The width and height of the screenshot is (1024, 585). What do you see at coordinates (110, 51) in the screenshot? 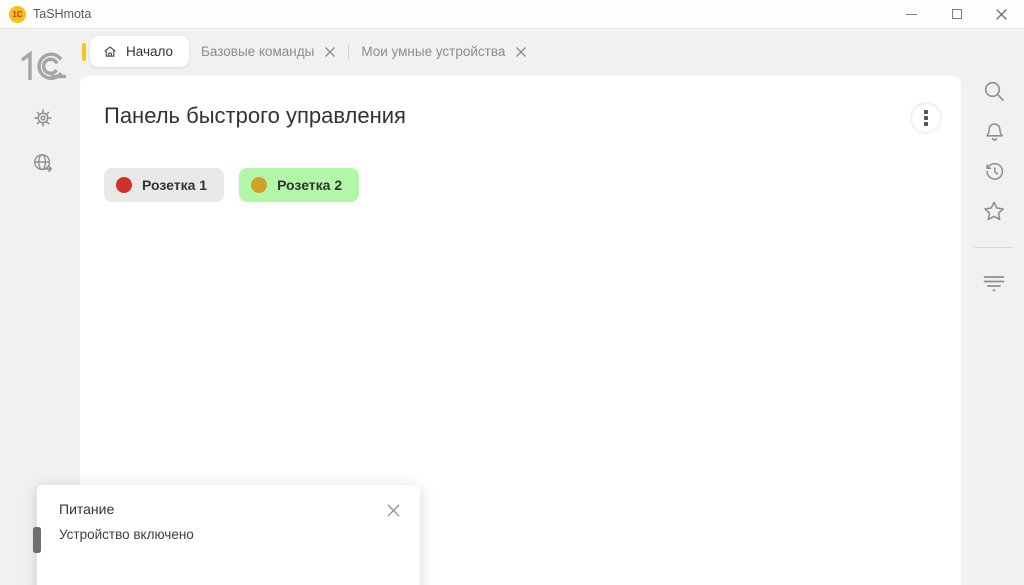
I see `home-icon` at bounding box center [110, 51].